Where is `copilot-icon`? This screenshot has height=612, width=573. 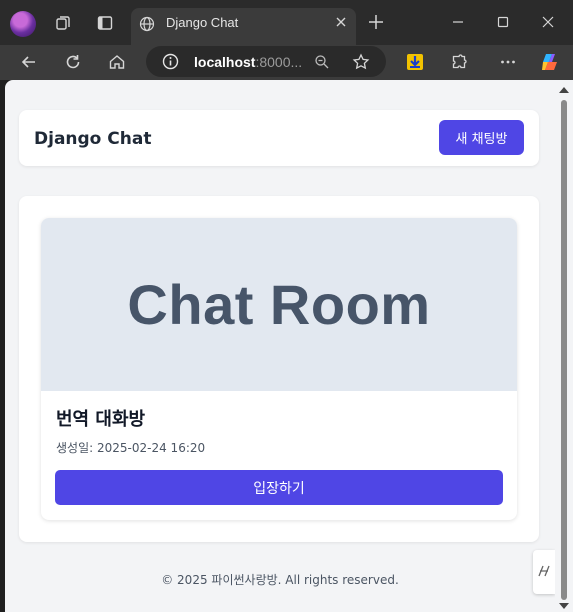
copilot-icon is located at coordinates (550, 62).